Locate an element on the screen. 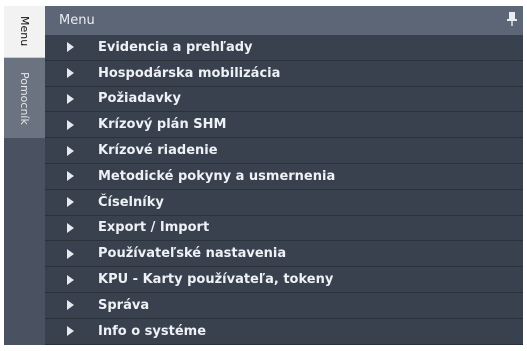 This screenshot has height=351, width=527. menu-item-label: Info o systéme is located at coordinates (152, 331).